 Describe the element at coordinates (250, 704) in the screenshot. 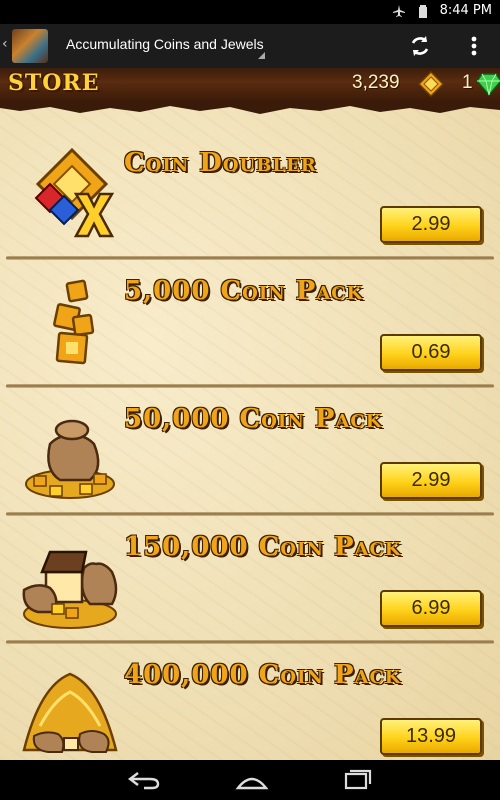

I see `store-item-400000-coin-pack: 400,000 Coin Pack 13.99` at that location.